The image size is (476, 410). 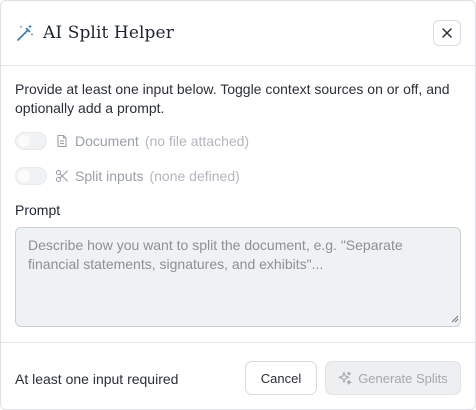 I want to click on magic-wand-icon, so click(x=25, y=33).